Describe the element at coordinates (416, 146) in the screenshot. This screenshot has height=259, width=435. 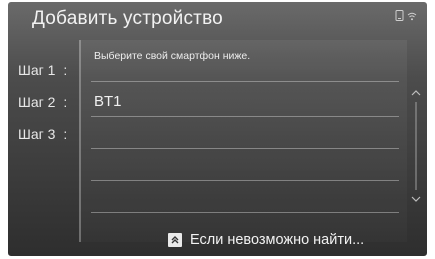
I see `scroll-track` at that location.